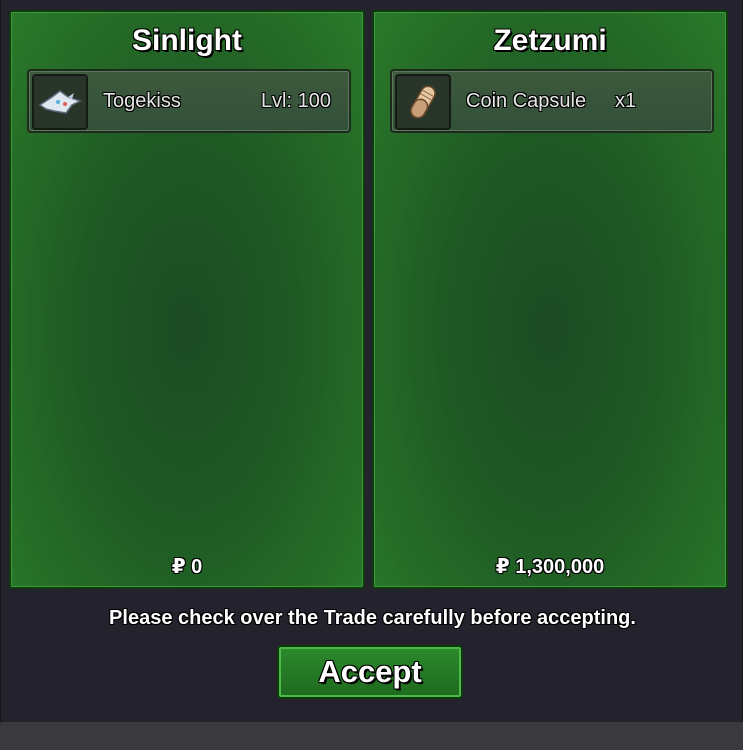  Describe the element at coordinates (550, 40) in the screenshot. I see `player-name: Zetzumi` at that location.